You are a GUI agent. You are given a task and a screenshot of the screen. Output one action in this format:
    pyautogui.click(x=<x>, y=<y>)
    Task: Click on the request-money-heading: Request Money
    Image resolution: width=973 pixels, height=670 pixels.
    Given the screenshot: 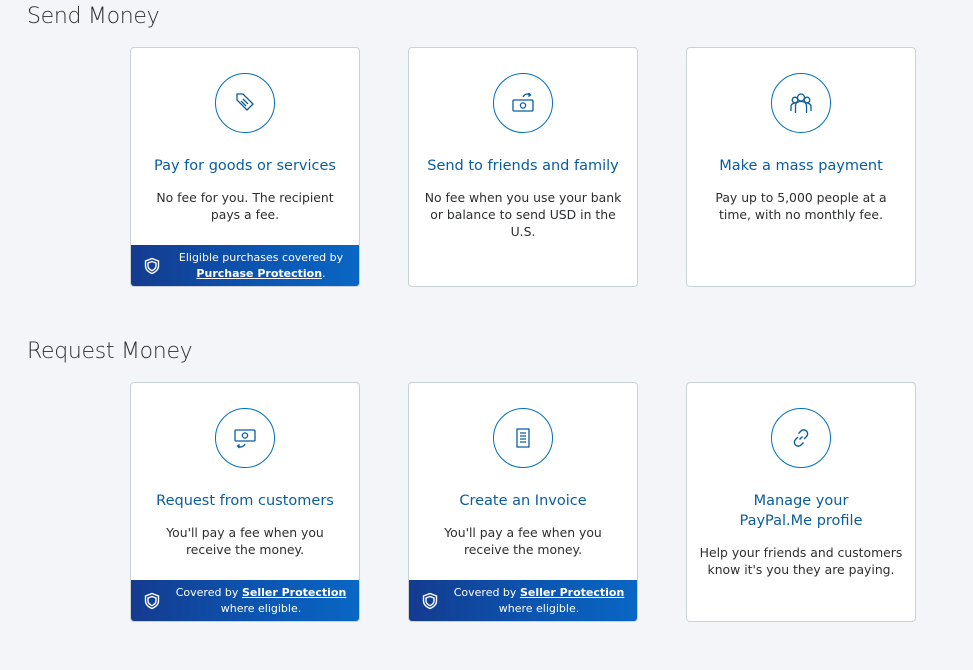 What is the action you would take?
    pyautogui.click(x=110, y=351)
    